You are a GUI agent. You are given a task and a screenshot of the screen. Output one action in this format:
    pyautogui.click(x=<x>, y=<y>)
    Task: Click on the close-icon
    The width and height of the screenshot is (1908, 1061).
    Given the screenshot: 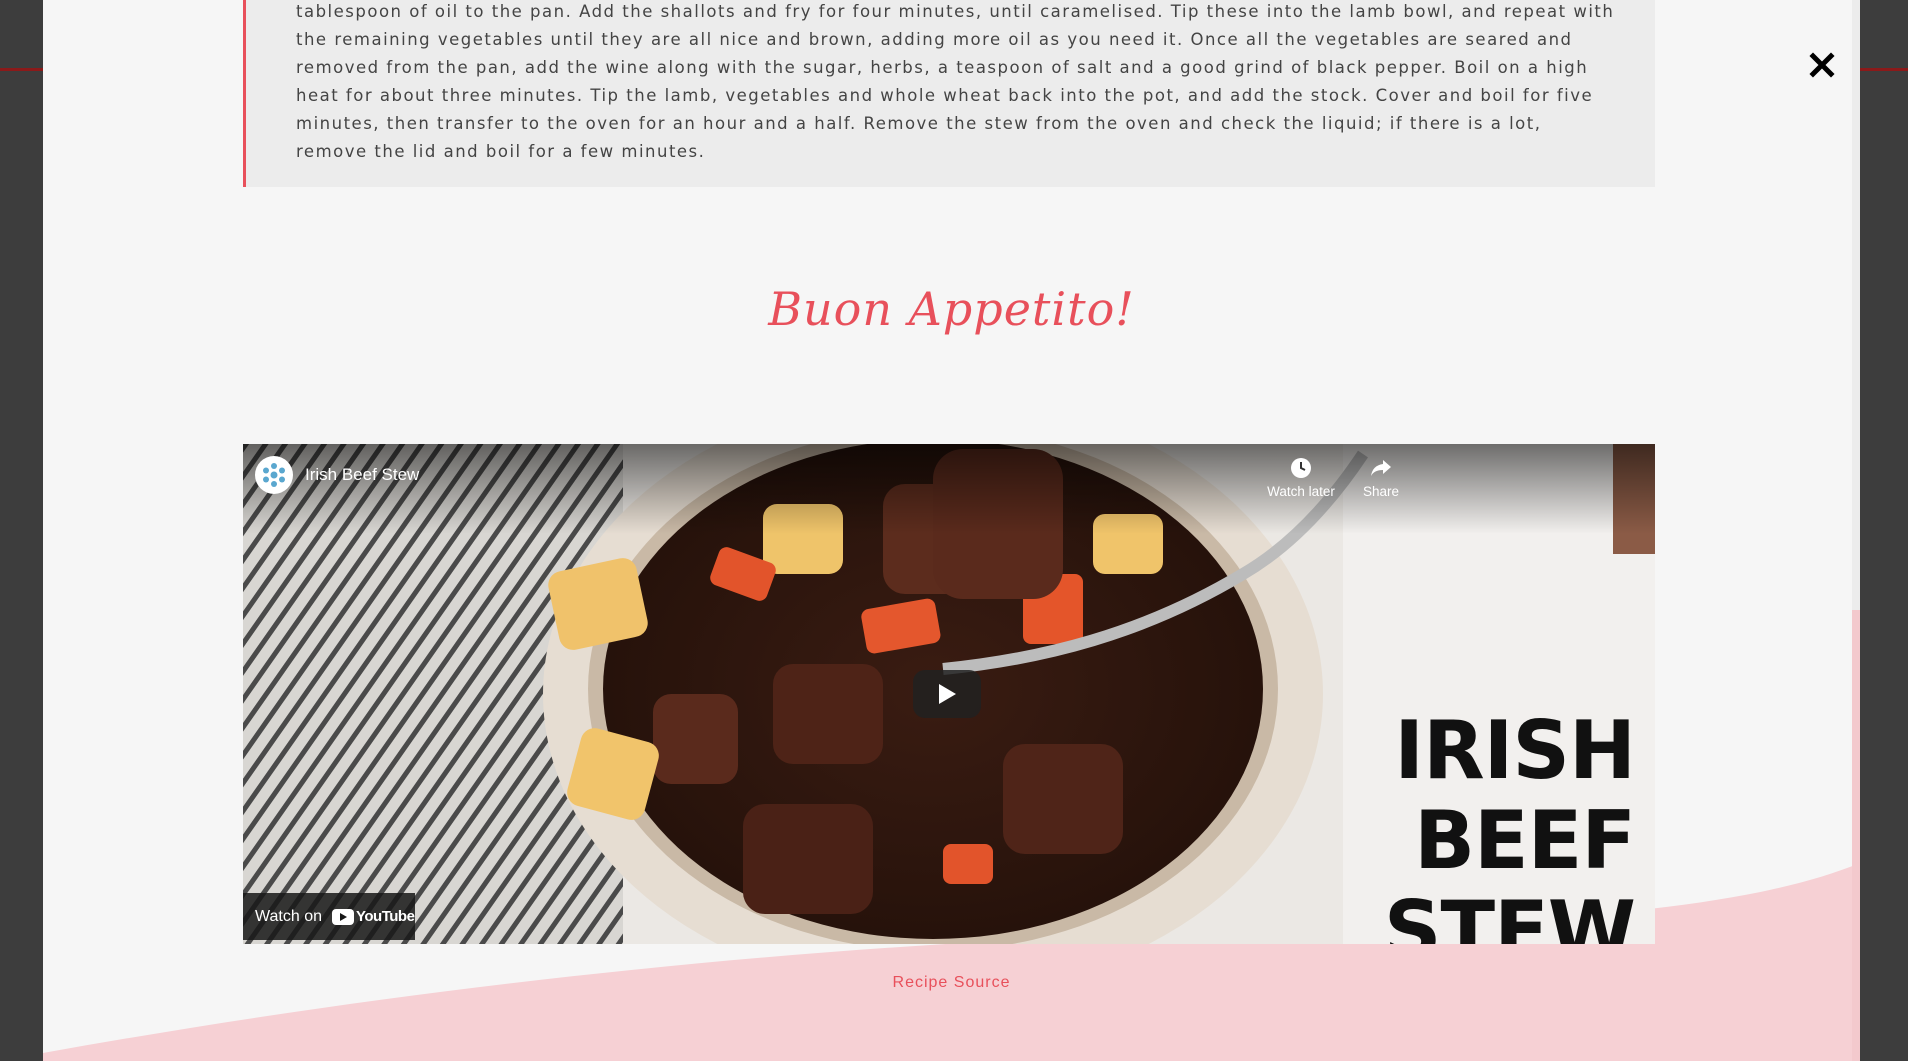 What is the action you would take?
    pyautogui.click(x=1822, y=65)
    